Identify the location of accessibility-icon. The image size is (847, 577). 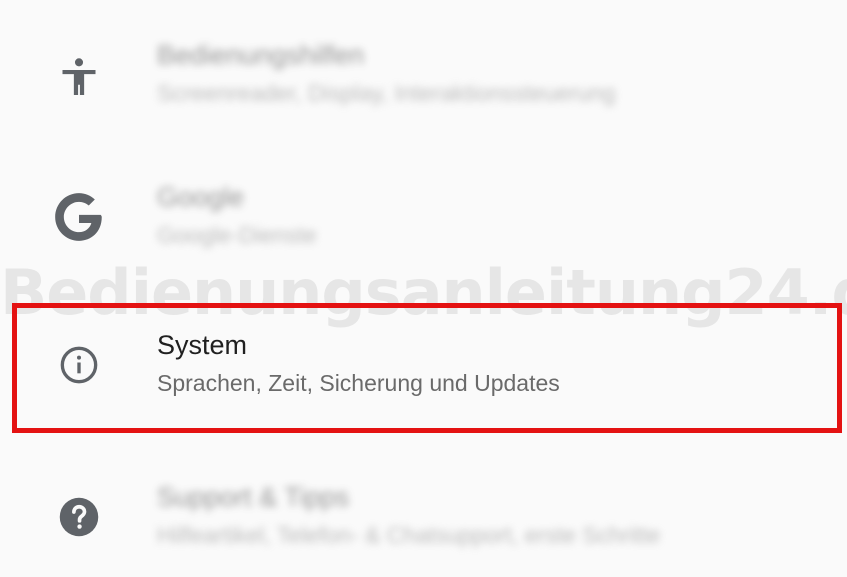
(79, 77).